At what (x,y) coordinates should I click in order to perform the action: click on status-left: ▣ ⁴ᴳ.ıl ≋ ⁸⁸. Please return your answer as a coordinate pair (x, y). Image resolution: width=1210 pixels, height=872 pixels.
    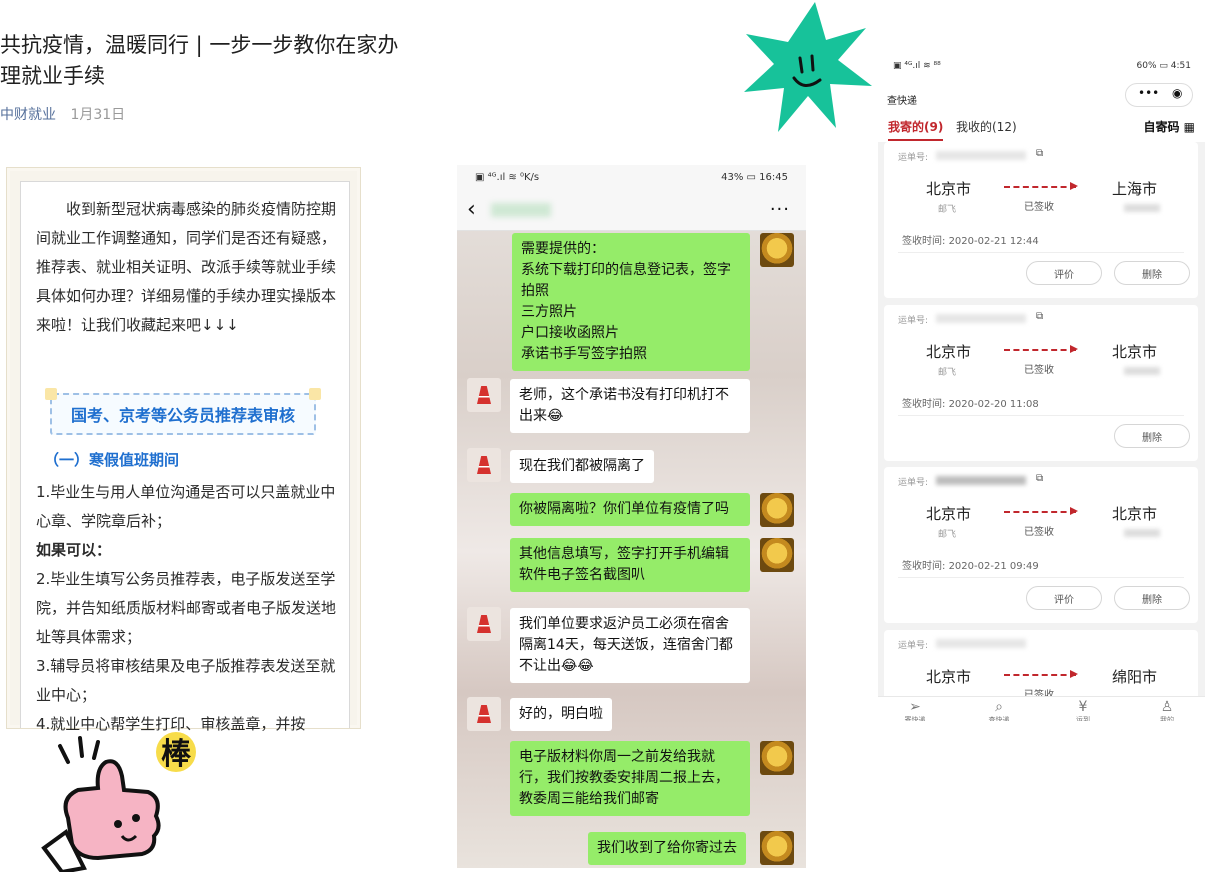
    Looking at the image, I should click on (917, 66).